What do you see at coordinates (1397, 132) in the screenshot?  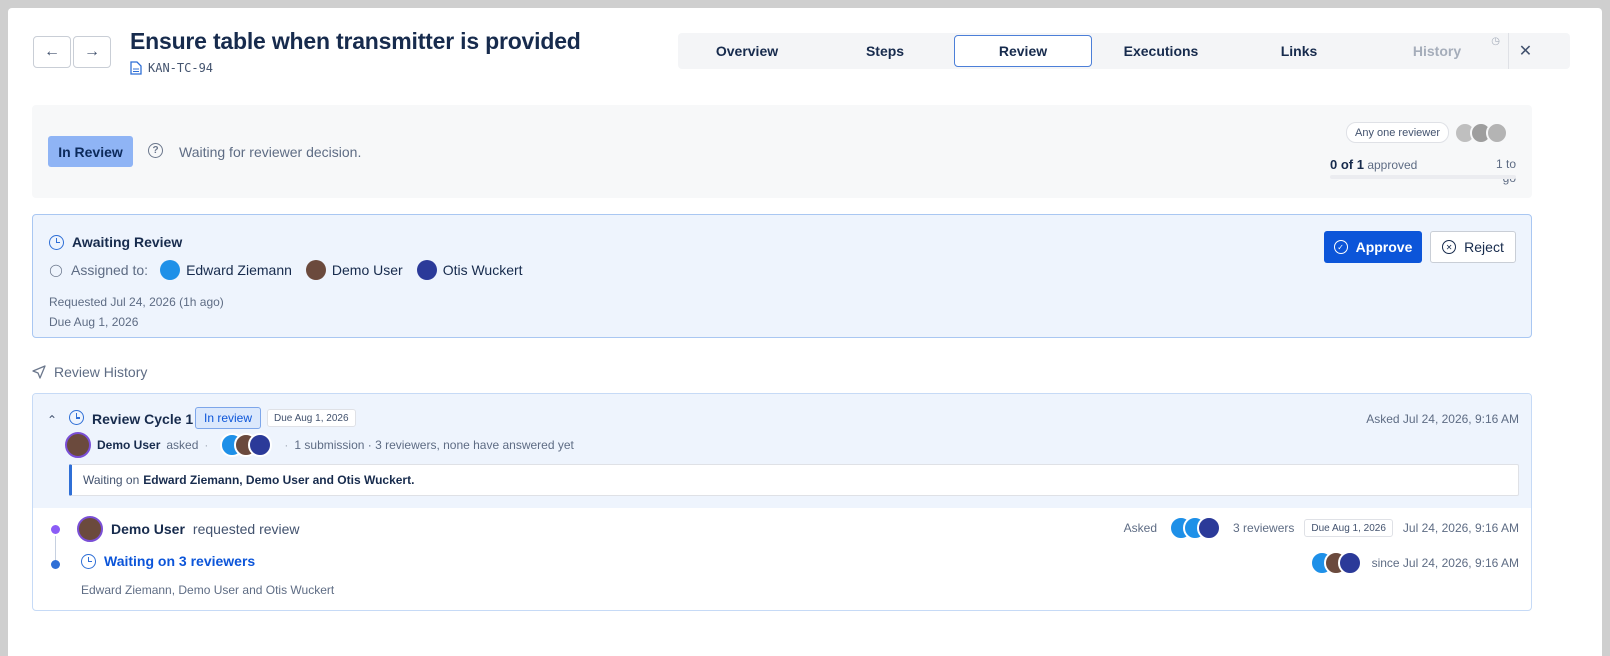 I see `approval-policy-pill: Any one reviewer` at bounding box center [1397, 132].